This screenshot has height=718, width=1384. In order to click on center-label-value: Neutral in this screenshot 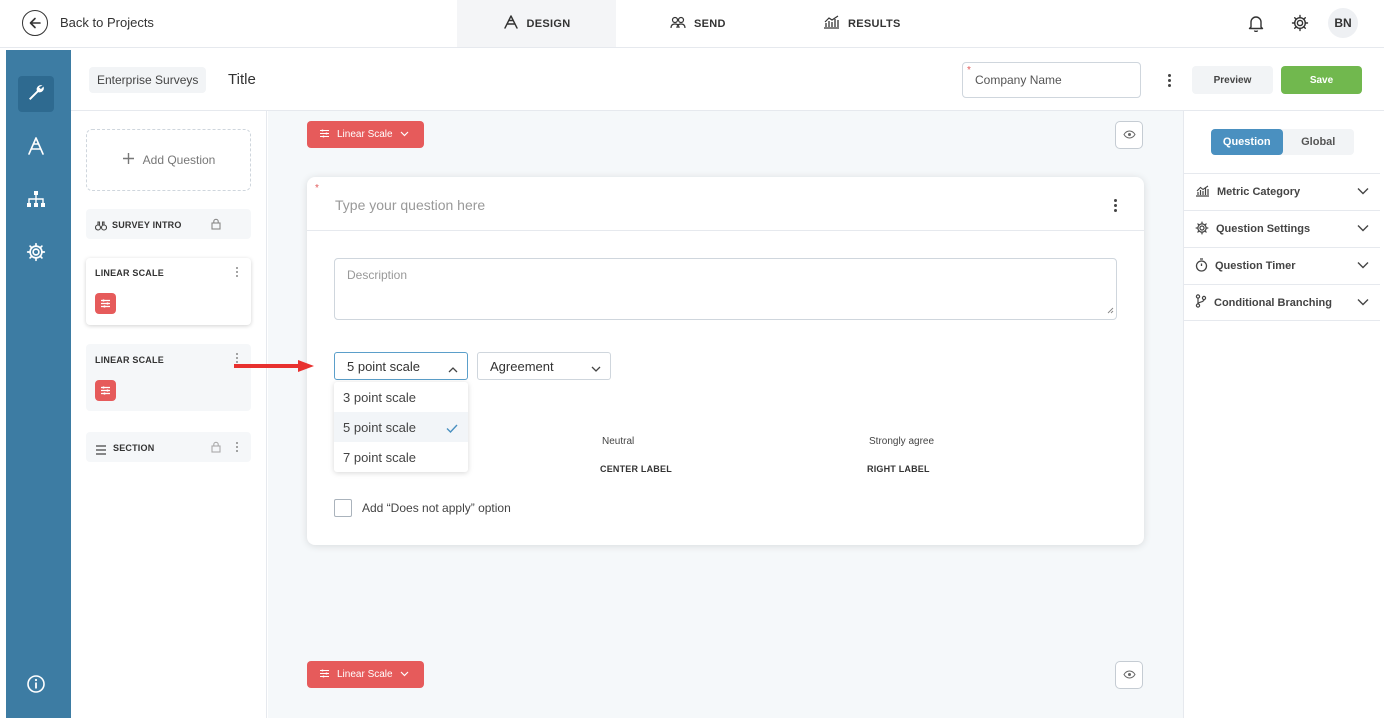, I will do `click(618, 441)`.